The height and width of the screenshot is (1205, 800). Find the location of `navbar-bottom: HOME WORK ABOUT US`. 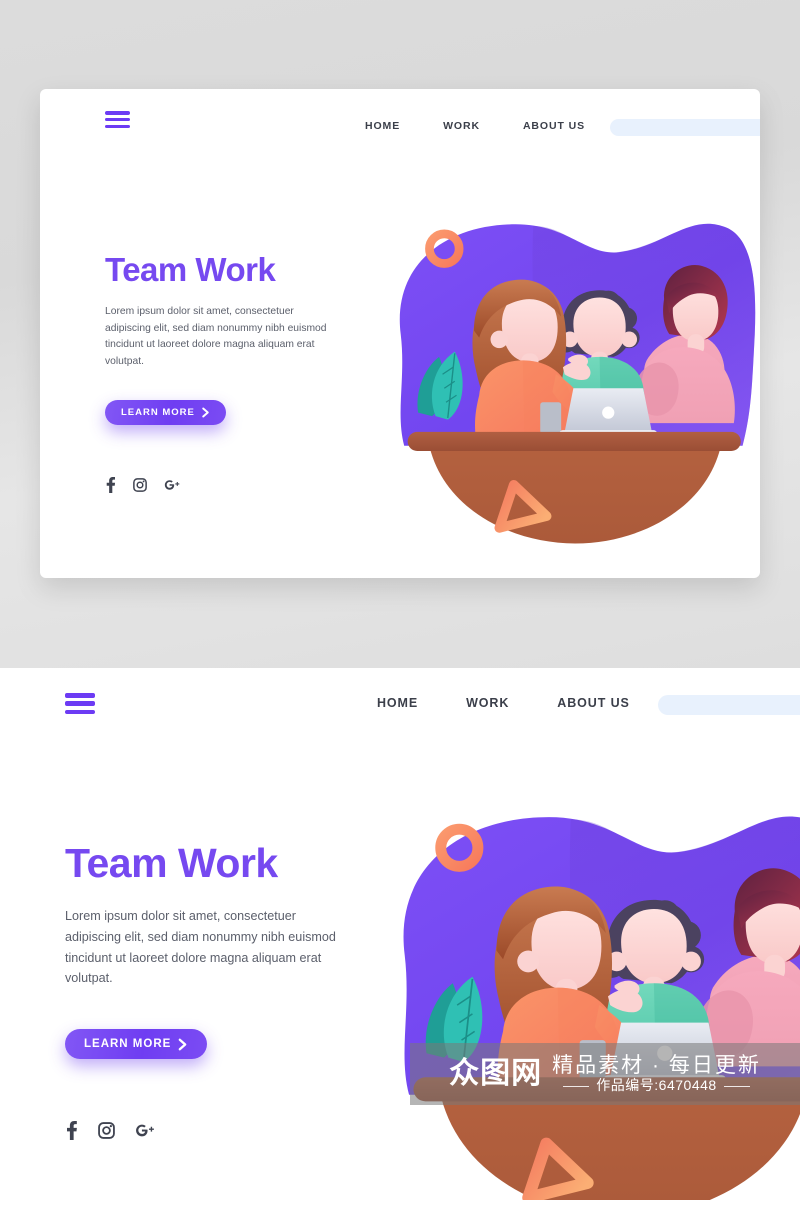

navbar-bottom: HOME WORK ABOUT US is located at coordinates (400, 708).